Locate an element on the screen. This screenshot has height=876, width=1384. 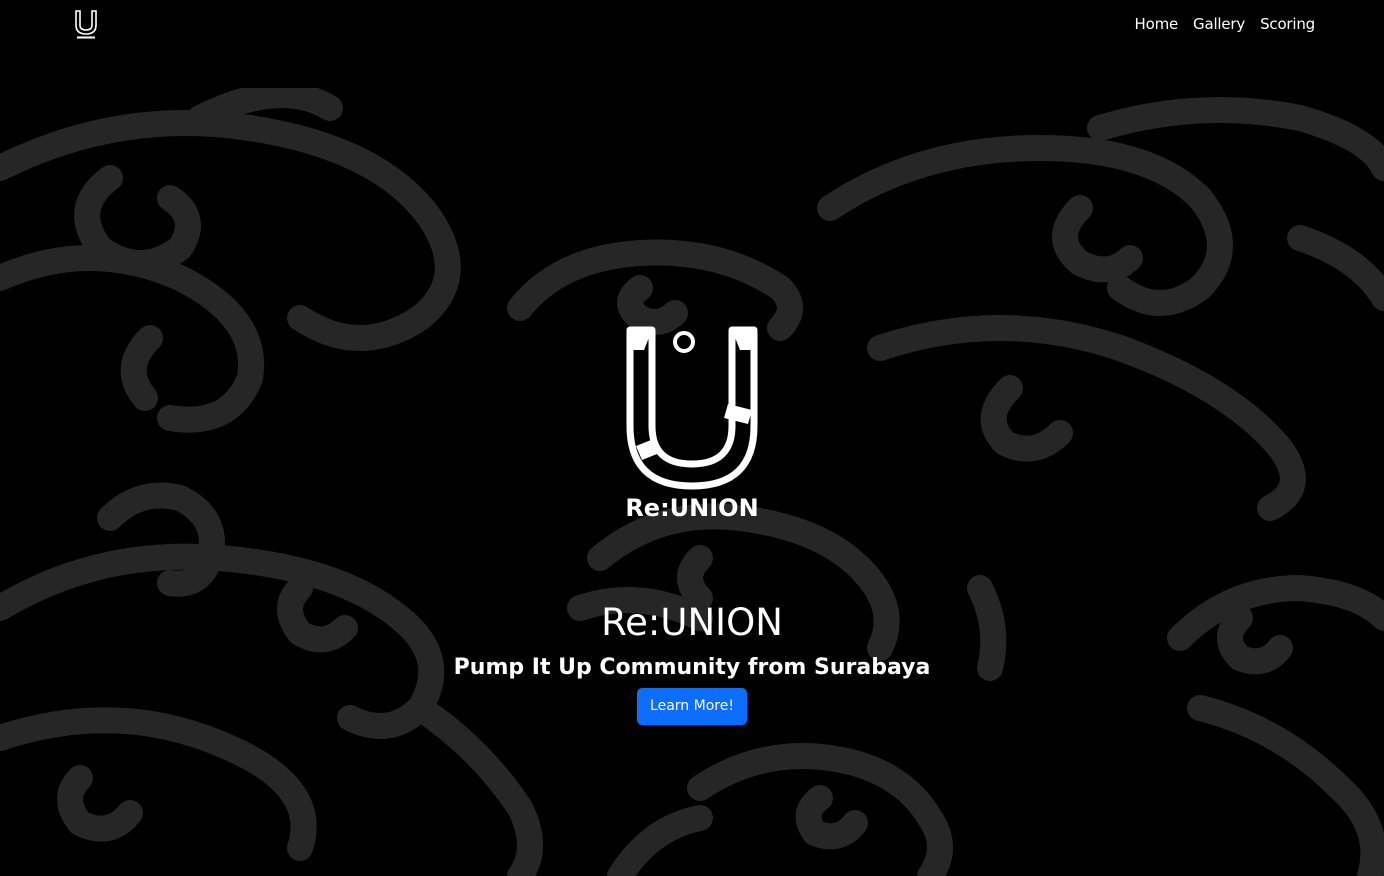
reunion-hero-logo-icon: Re:UNION is located at coordinates (692, 424).